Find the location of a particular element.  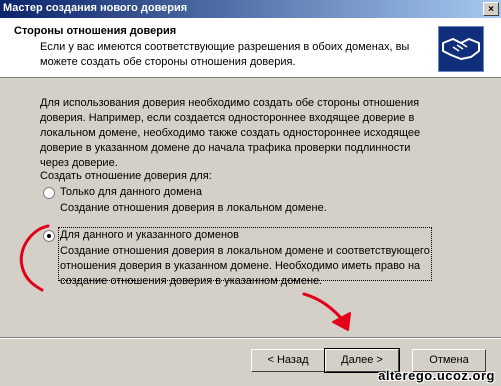

close-button: × is located at coordinates (491, 9).